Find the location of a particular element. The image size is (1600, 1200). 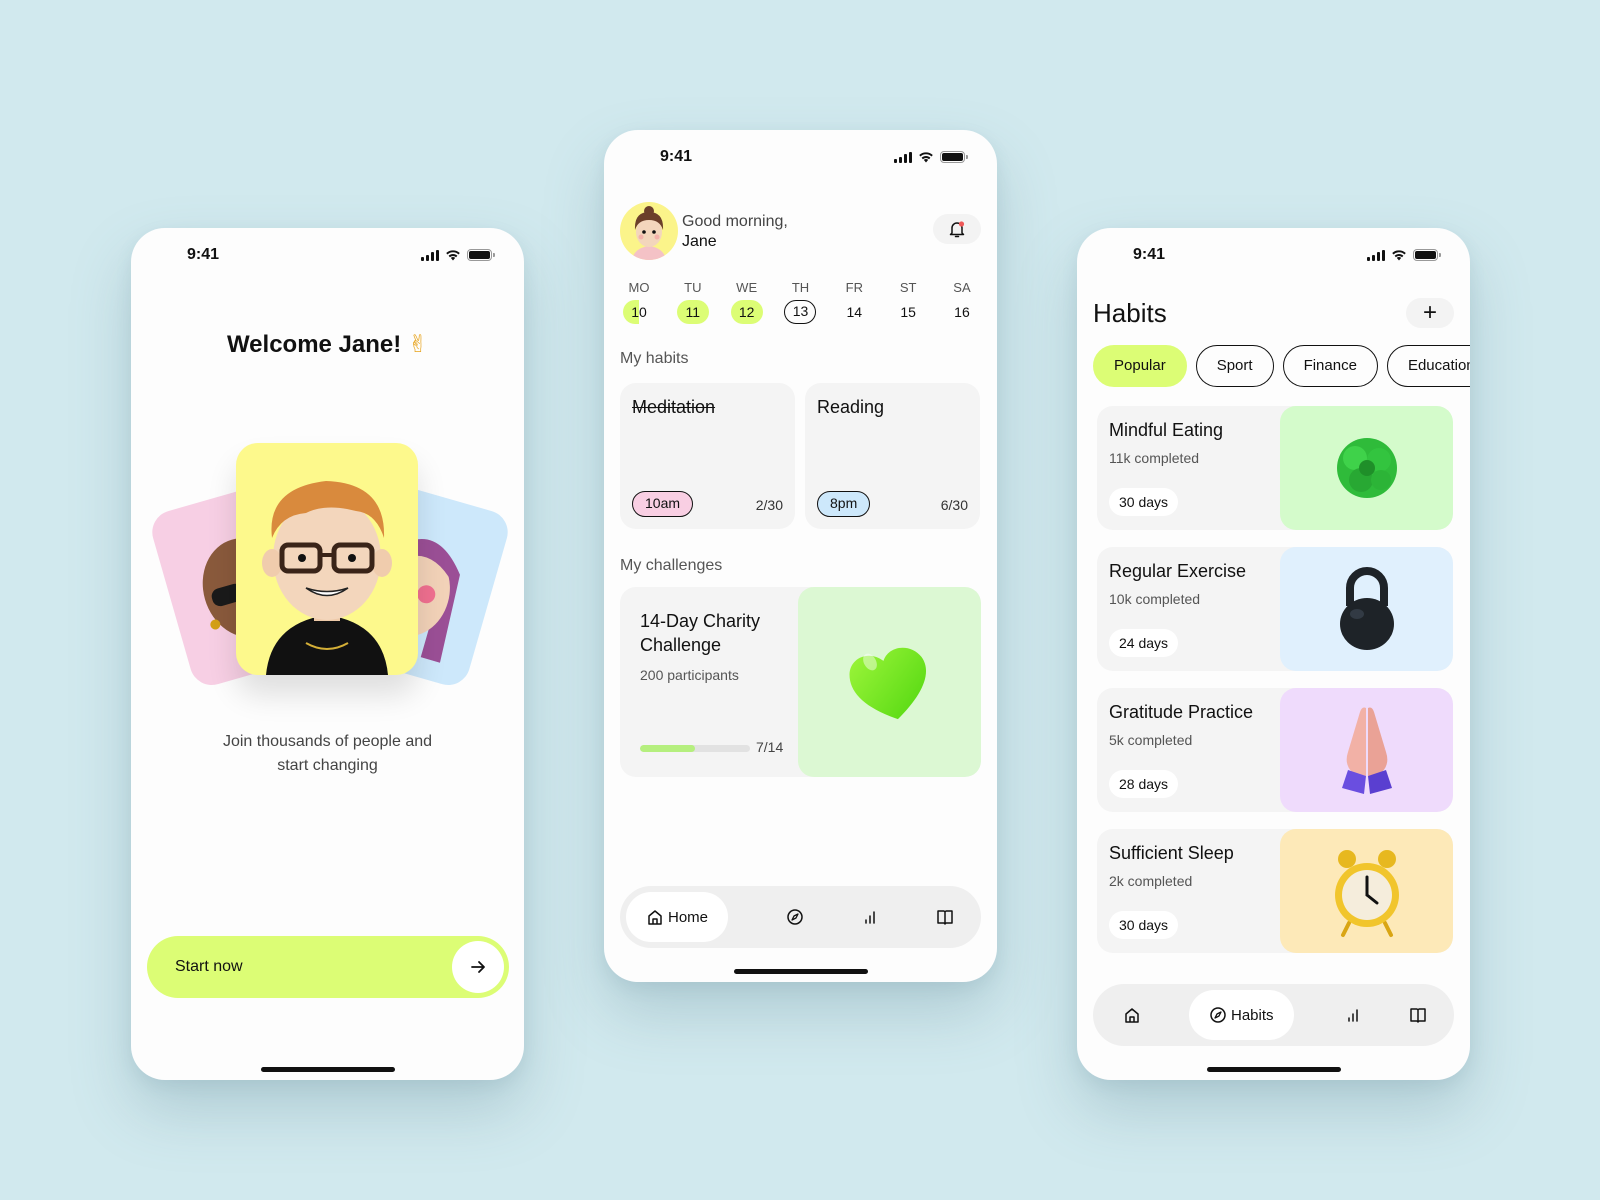

praying-hands-icon is located at coordinates (1366, 750).